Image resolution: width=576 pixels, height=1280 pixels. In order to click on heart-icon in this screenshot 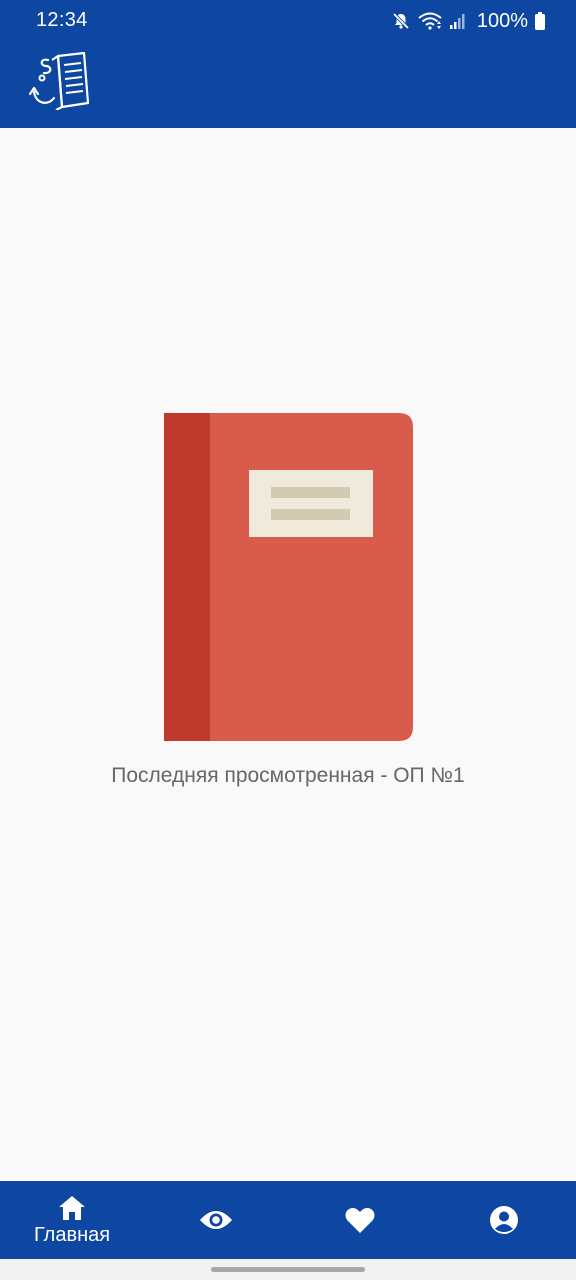, I will do `click(360, 1220)`.